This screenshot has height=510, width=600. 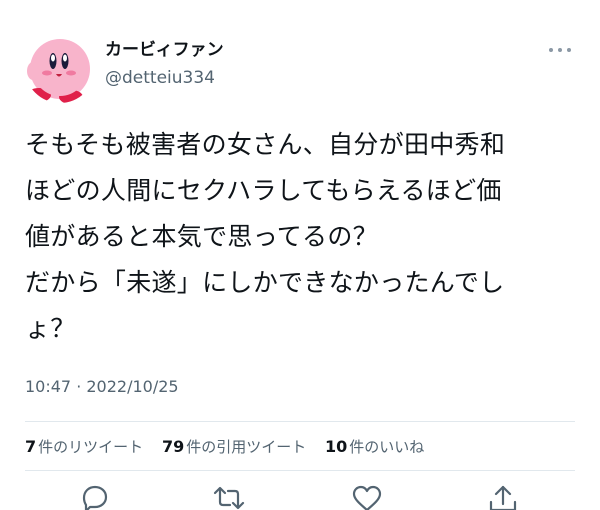 I want to click on more-horizontal-icon, so click(x=560, y=50).